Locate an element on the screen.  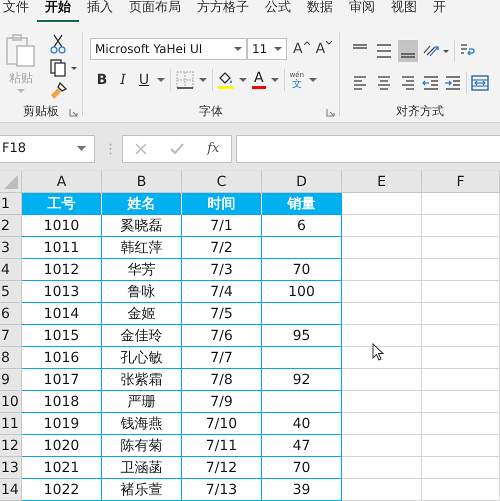
table-cell: 韩红萍 is located at coordinates (142, 248).